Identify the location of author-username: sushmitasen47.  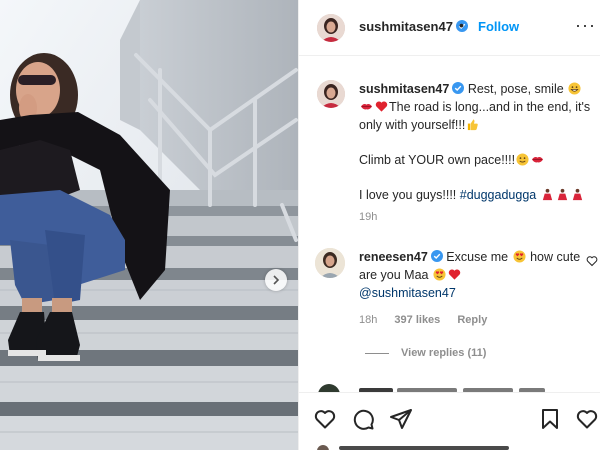
(413, 26).